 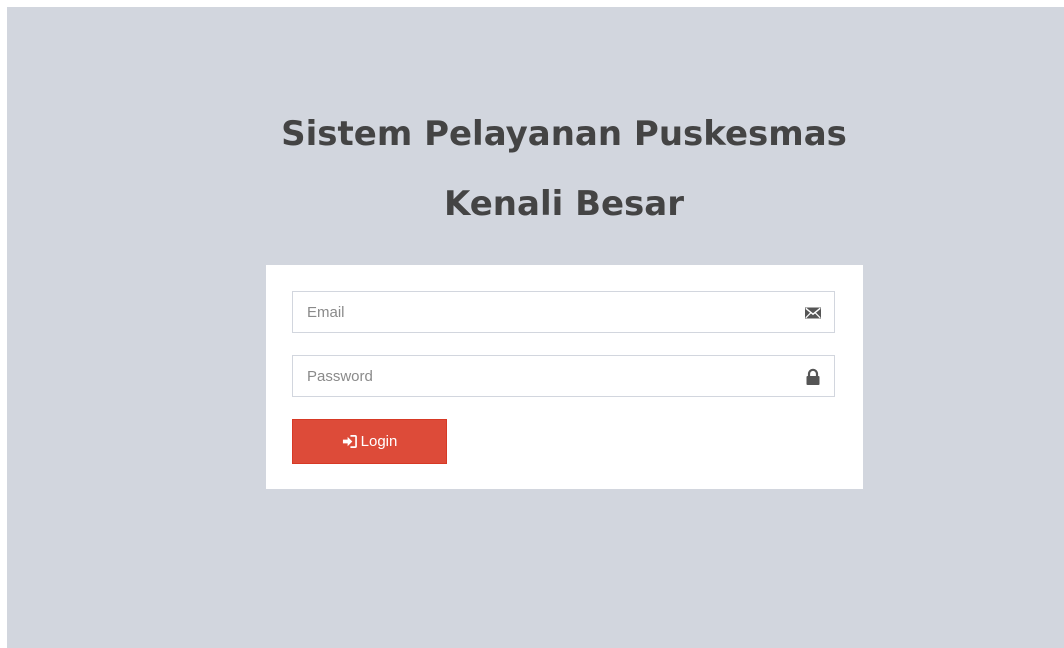 I want to click on password-field, so click(x=563, y=376).